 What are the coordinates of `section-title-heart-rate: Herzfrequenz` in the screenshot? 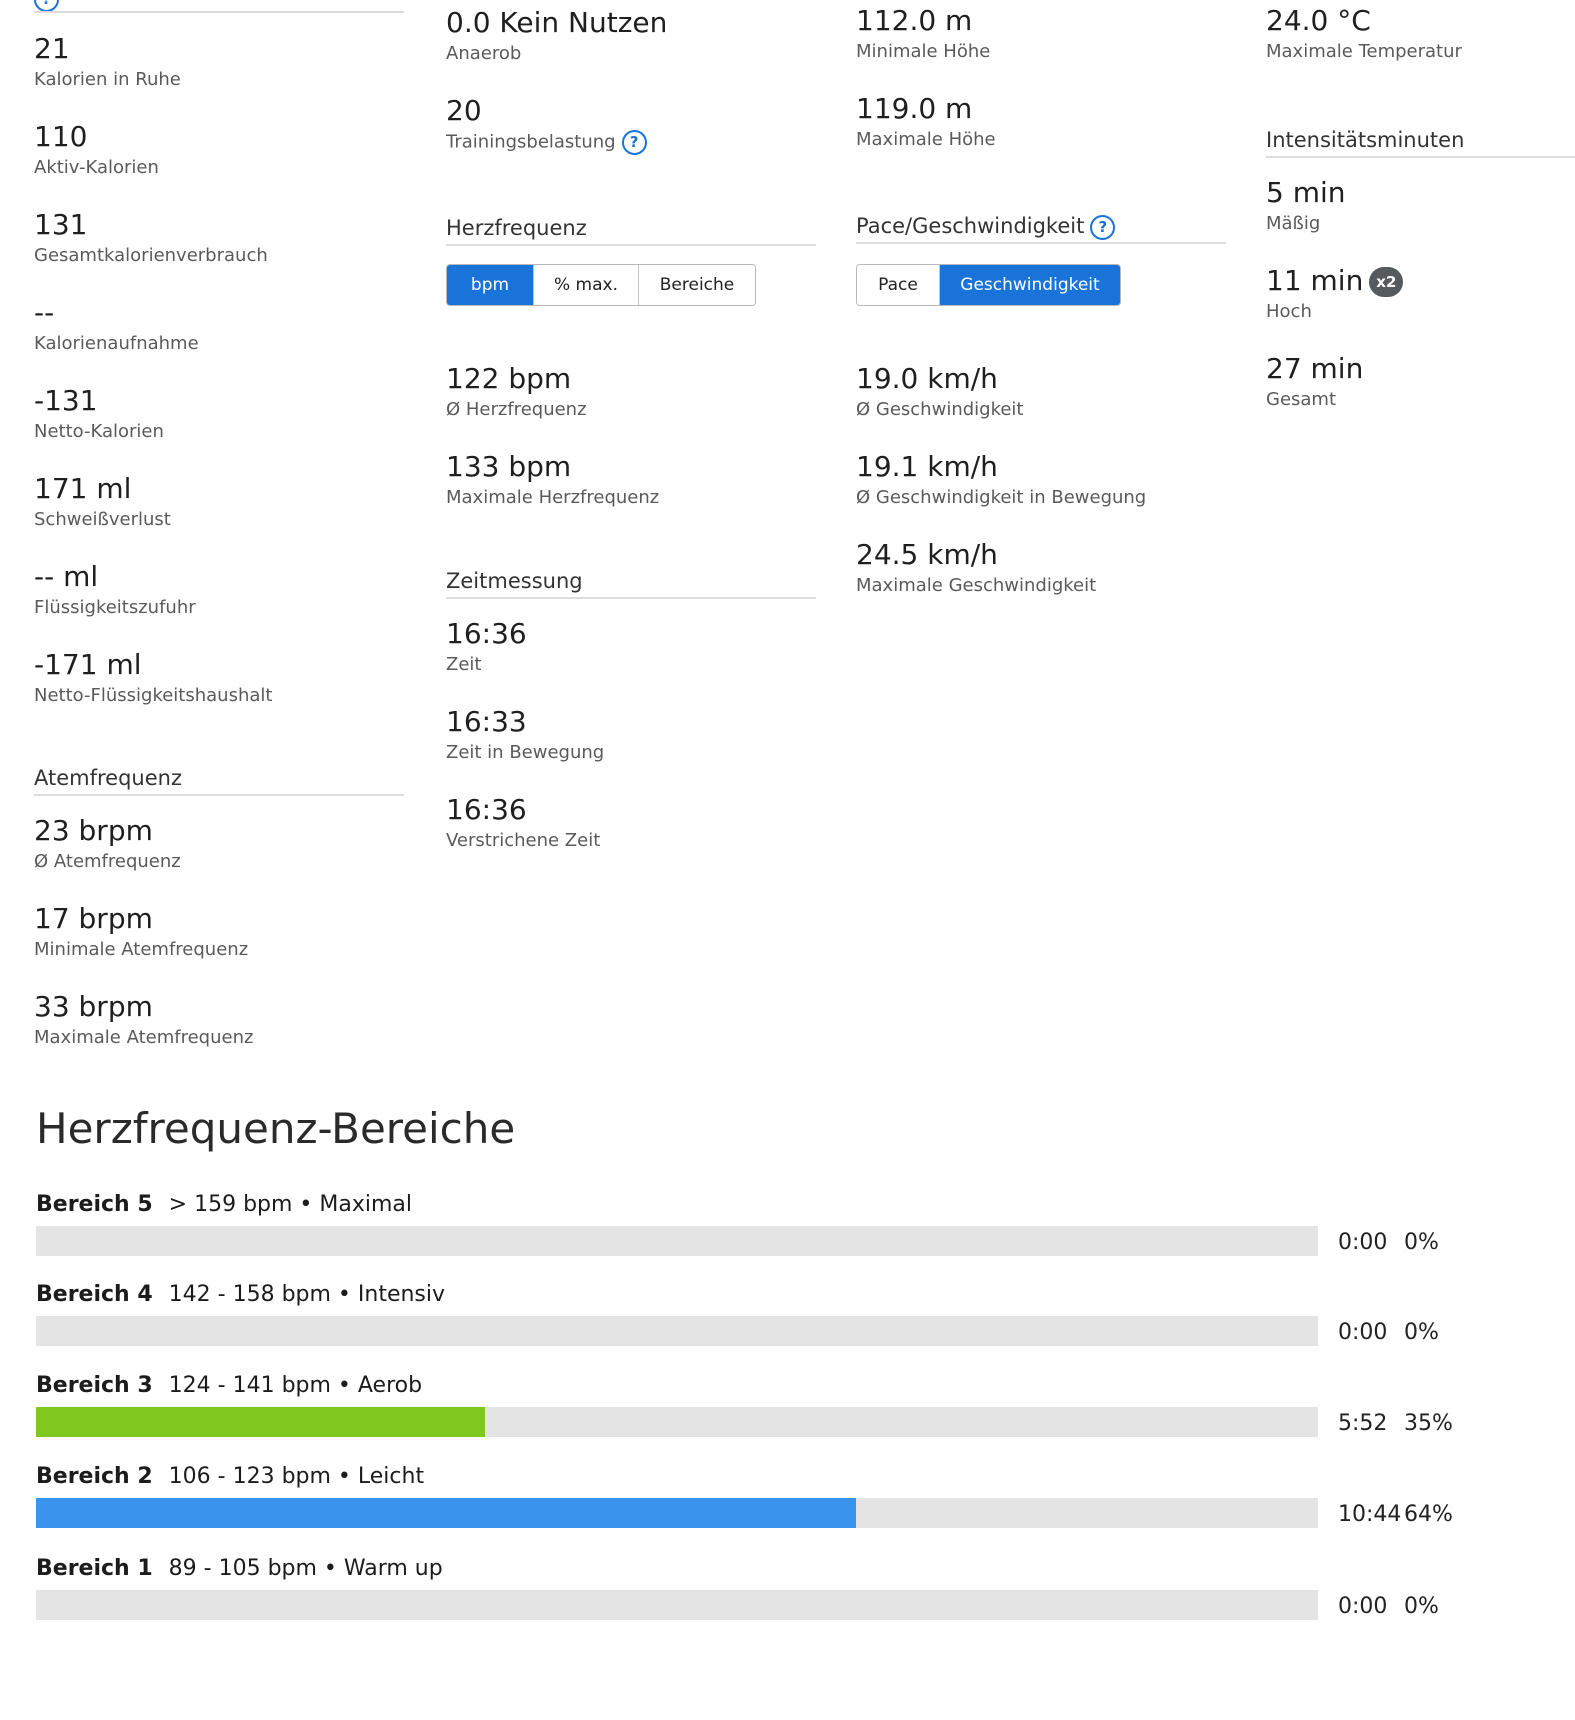 It's located at (631, 230).